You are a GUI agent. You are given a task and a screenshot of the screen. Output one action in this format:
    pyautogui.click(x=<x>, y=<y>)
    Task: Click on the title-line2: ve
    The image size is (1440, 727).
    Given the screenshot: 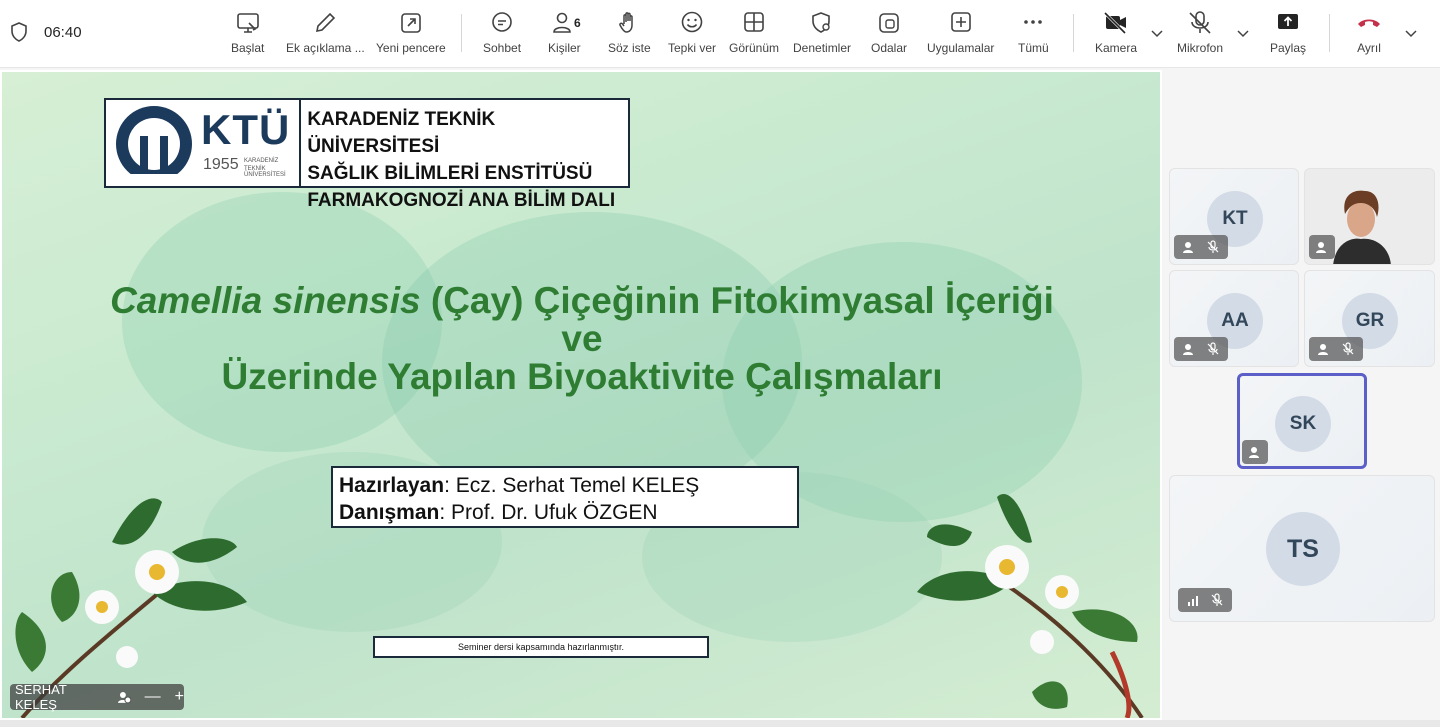 What is the action you would take?
    pyautogui.click(x=582, y=338)
    